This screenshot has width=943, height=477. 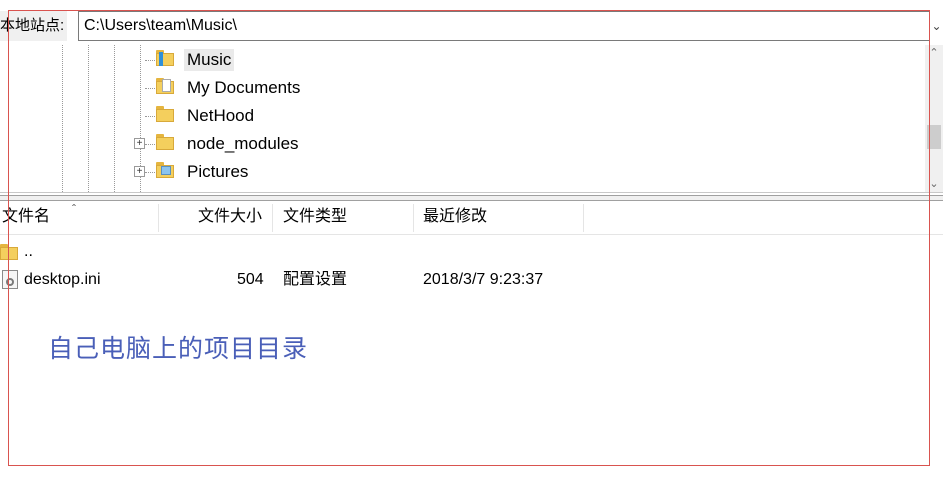 I want to click on column-header-name: 文件名, so click(x=26, y=218).